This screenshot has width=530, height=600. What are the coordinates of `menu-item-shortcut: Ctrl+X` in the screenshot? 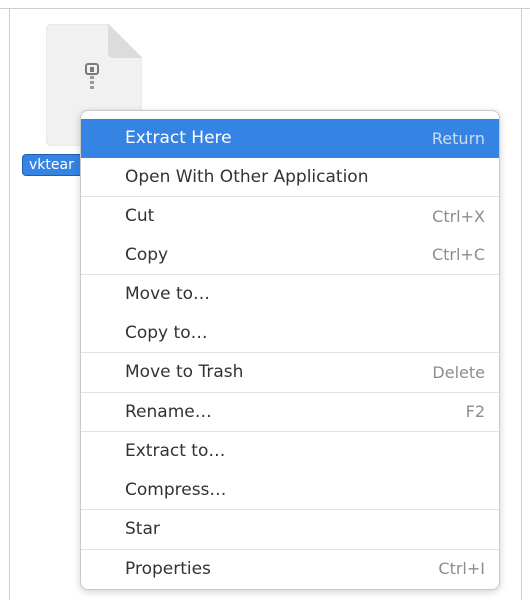 It's located at (458, 216).